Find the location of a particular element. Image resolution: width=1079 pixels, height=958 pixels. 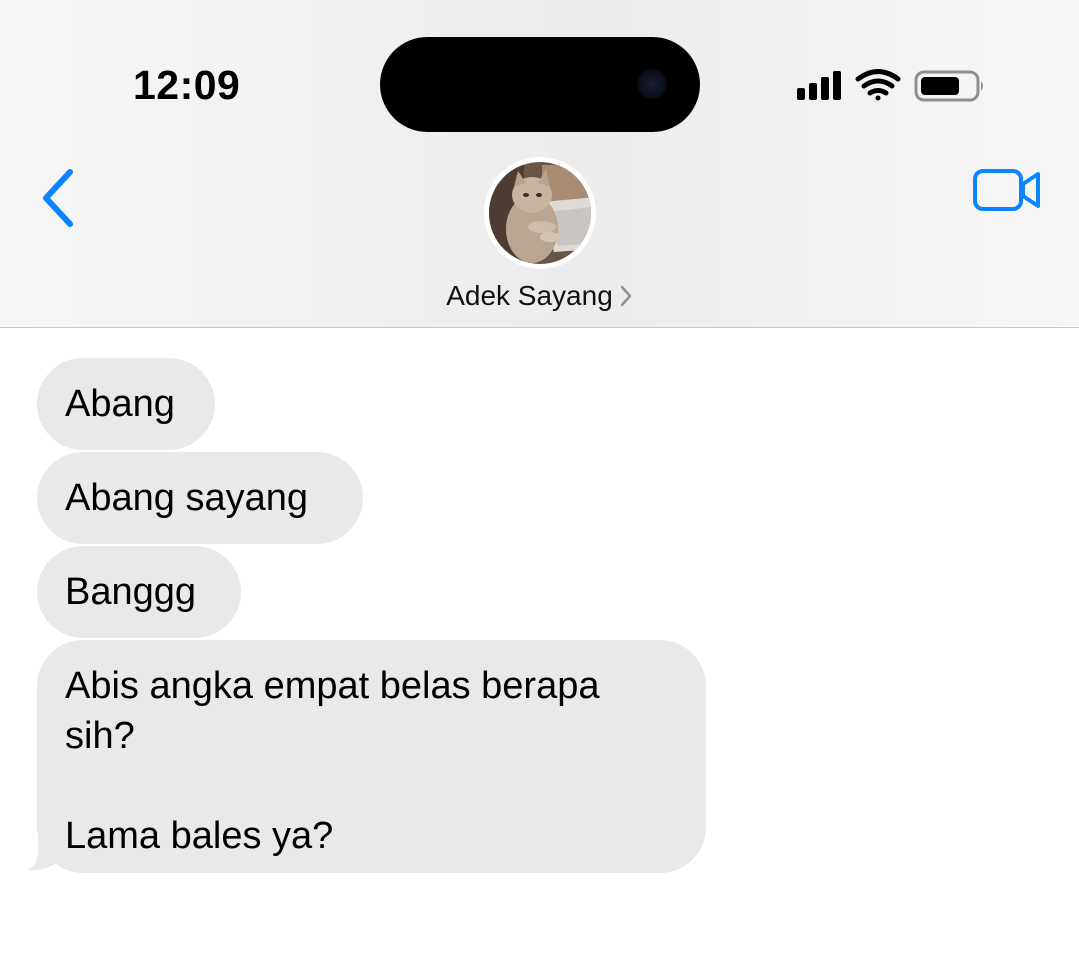

incoming-message-bubble: Abang sayang is located at coordinates (200, 498).